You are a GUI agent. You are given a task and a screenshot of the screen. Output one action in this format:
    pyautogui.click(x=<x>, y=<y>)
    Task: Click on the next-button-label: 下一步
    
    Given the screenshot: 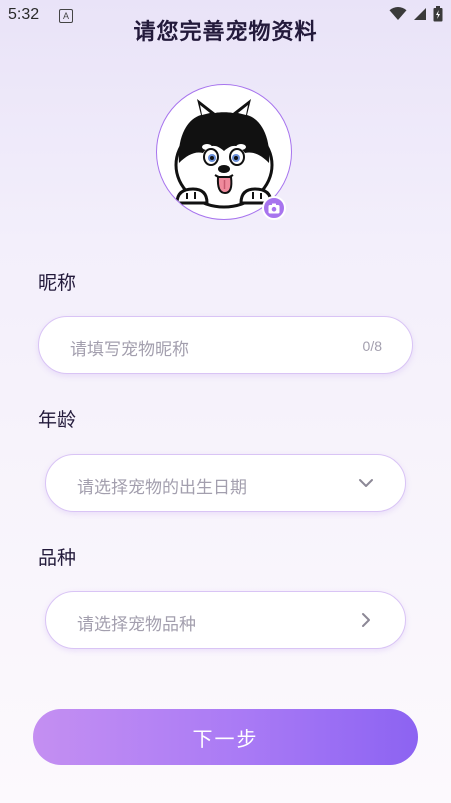 What is the action you would take?
    pyautogui.click(x=225, y=738)
    